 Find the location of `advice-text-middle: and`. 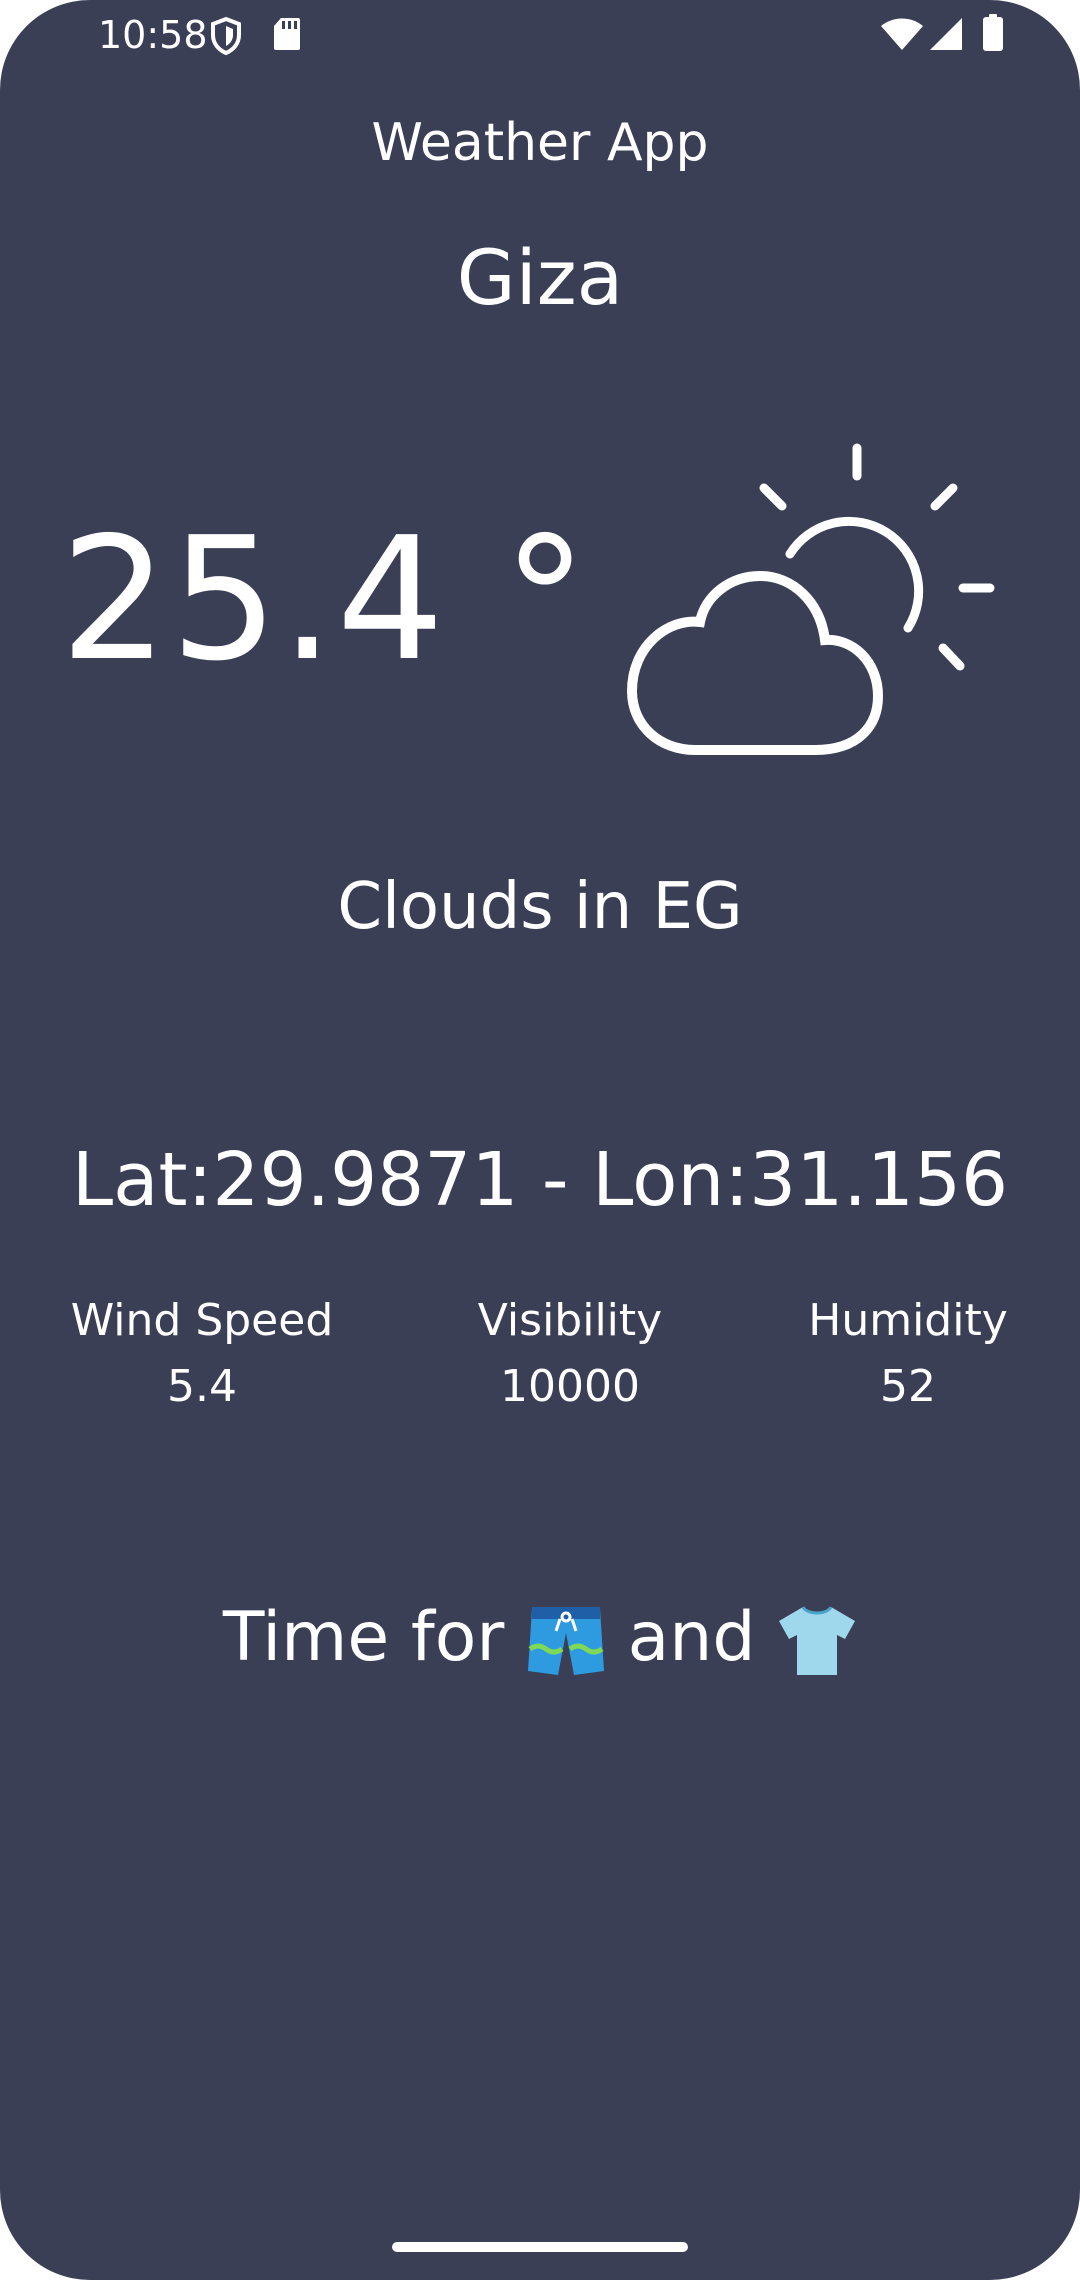

advice-text-middle: and is located at coordinates (691, 1637).